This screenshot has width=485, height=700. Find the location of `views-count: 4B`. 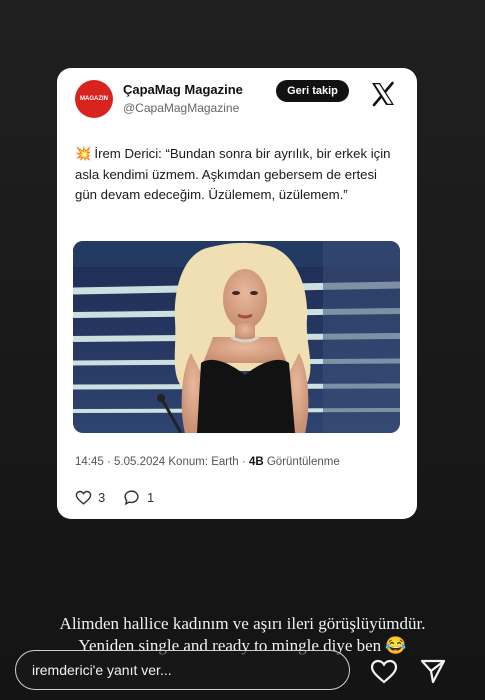

views-count: 4B is located at coordinates (256, 462).